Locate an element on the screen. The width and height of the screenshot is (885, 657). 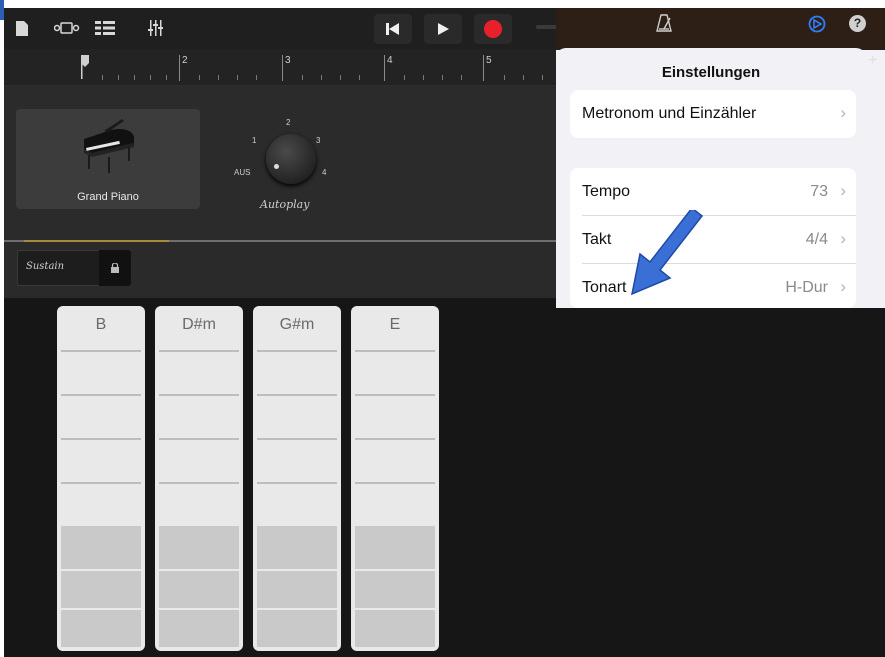
record-icon is located at coordinates (493, 29).